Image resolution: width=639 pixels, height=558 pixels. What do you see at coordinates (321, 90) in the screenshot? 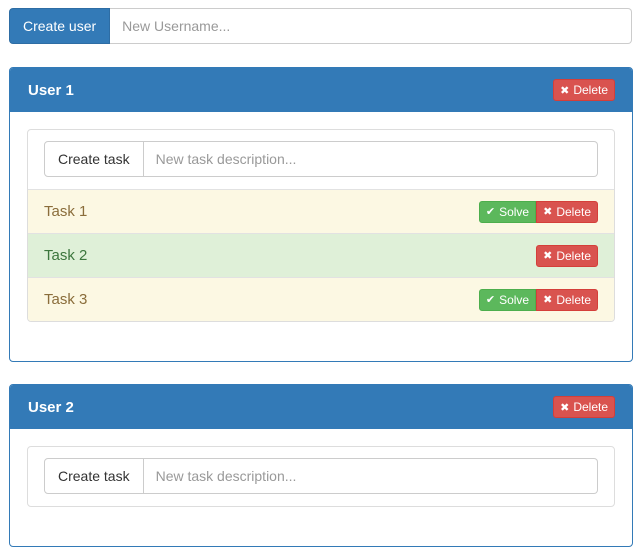
I see `user-panel-heading: User 1 ✖ Delete` at bounding box center [321, 90].